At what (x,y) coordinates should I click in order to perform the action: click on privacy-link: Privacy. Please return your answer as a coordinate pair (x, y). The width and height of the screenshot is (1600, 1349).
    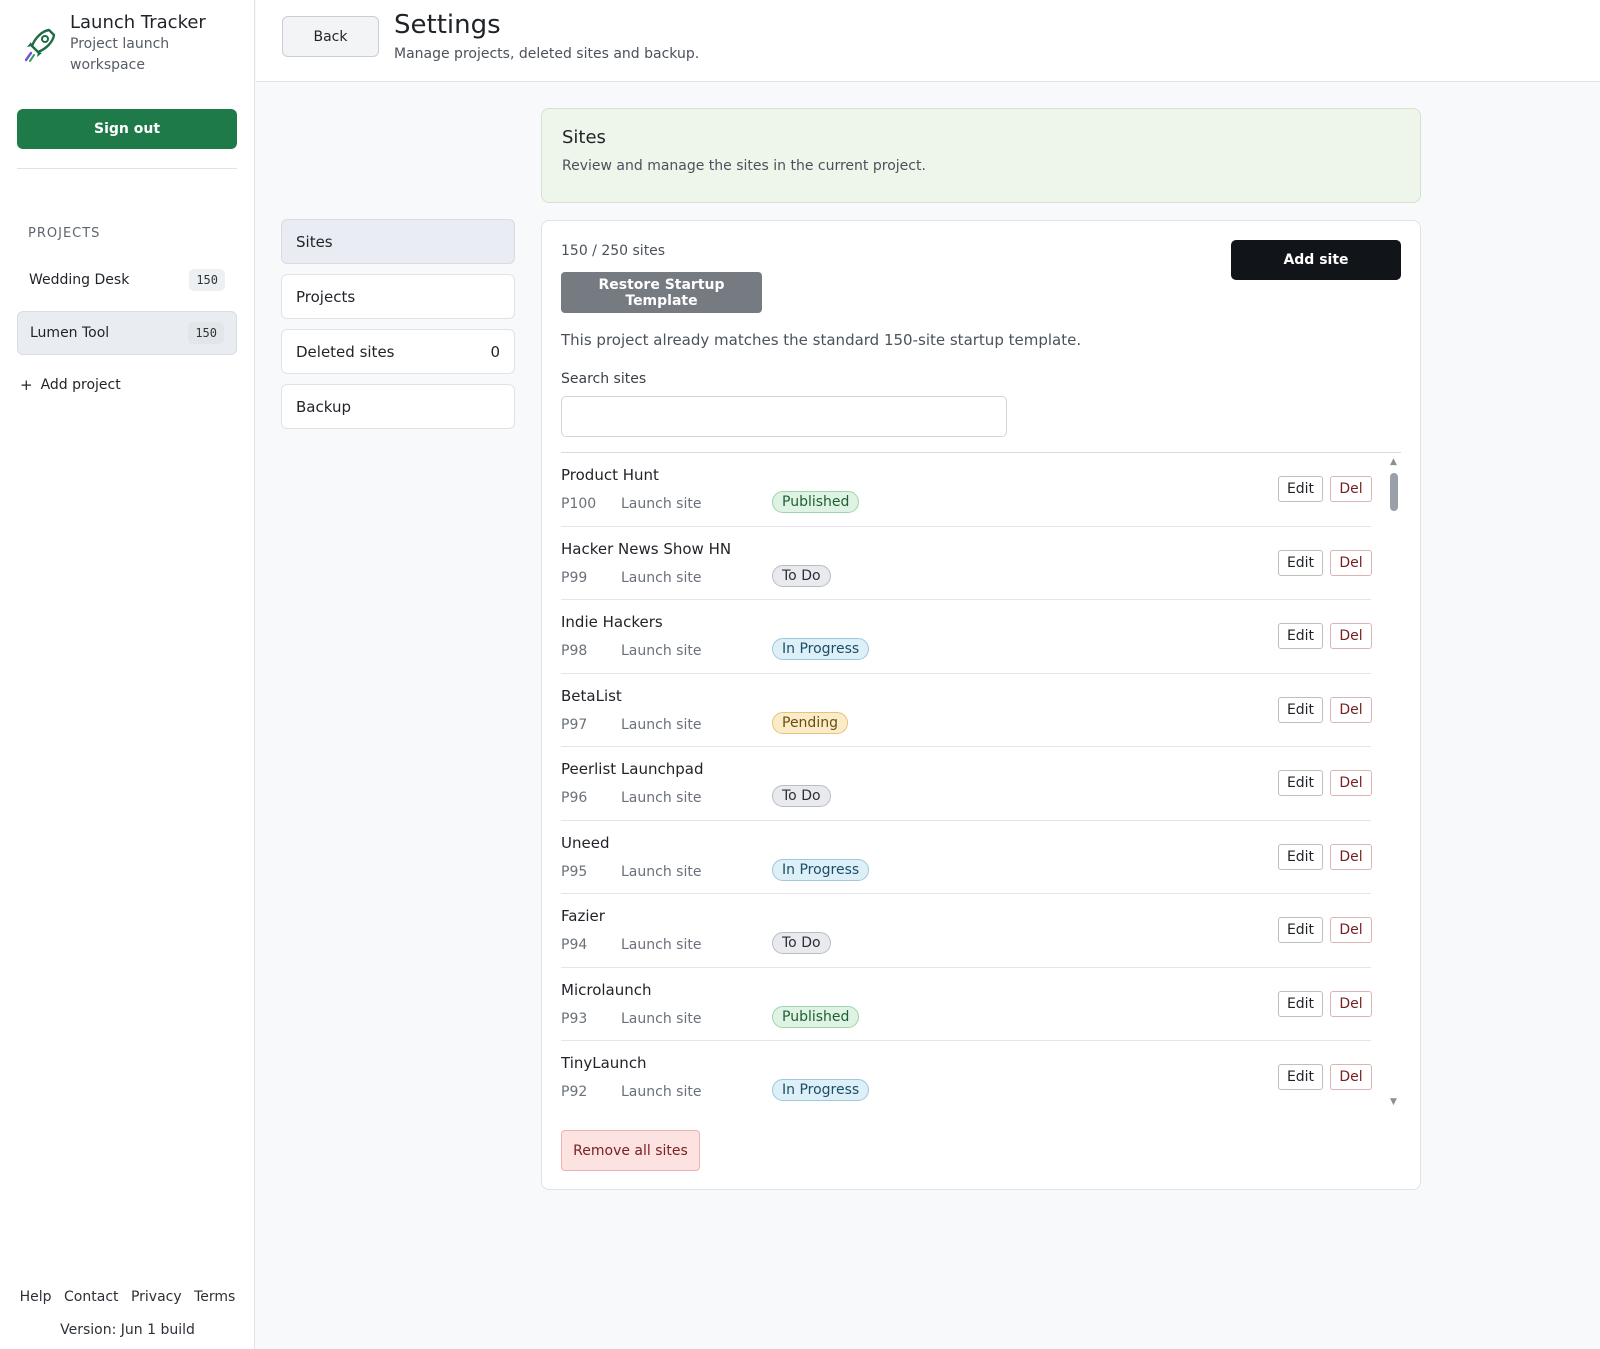
    Looking at the image, I should click on (156, 1297).